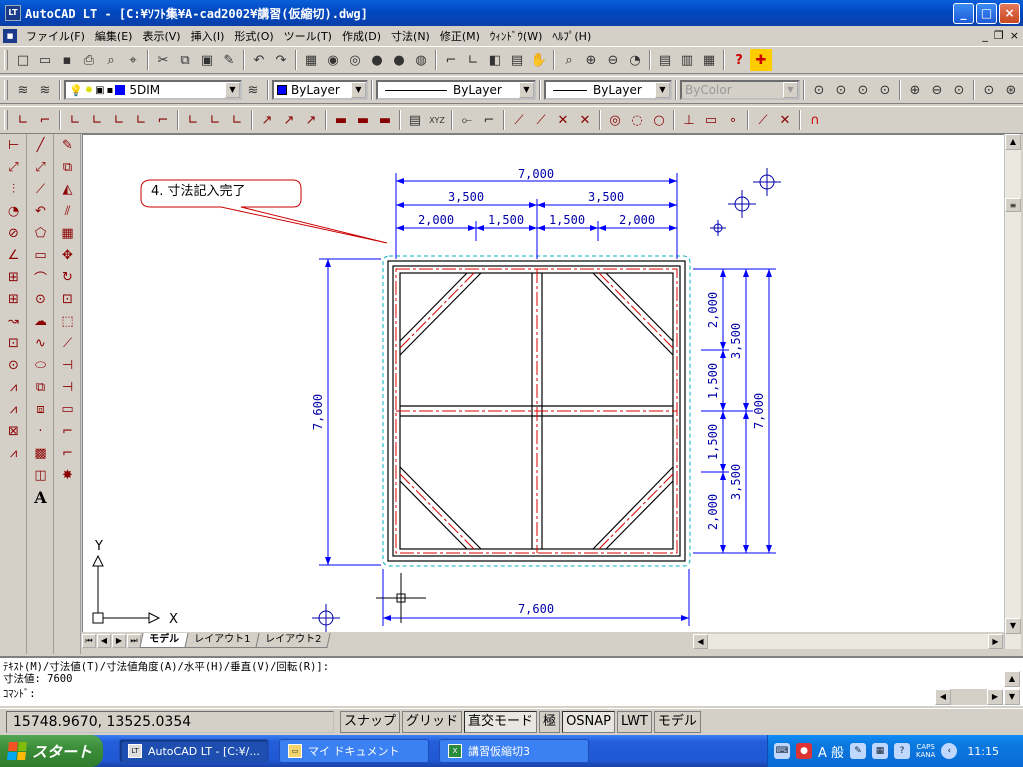 The image size is (1023, 767). I want to click on zoom-a-icon: ⊙, so click(819, 90).